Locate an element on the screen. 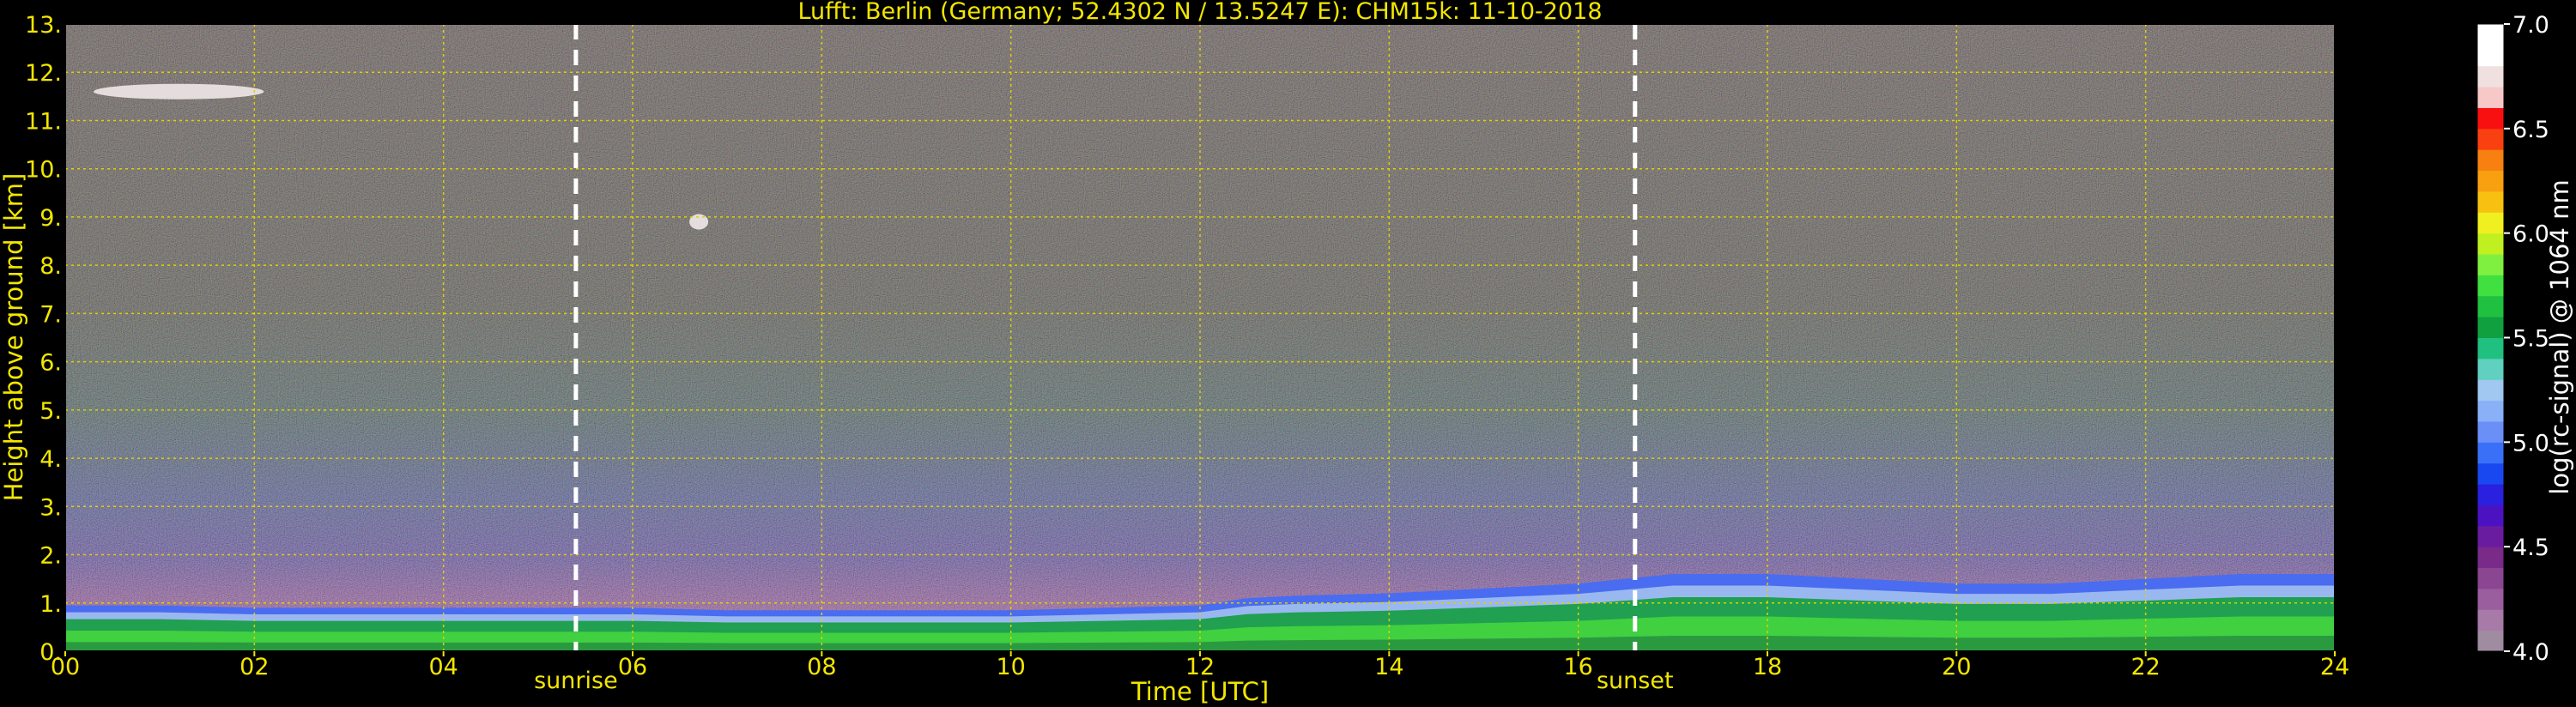  colorbar-tick-label: 4.5 is located at coordinates (2530, 548).